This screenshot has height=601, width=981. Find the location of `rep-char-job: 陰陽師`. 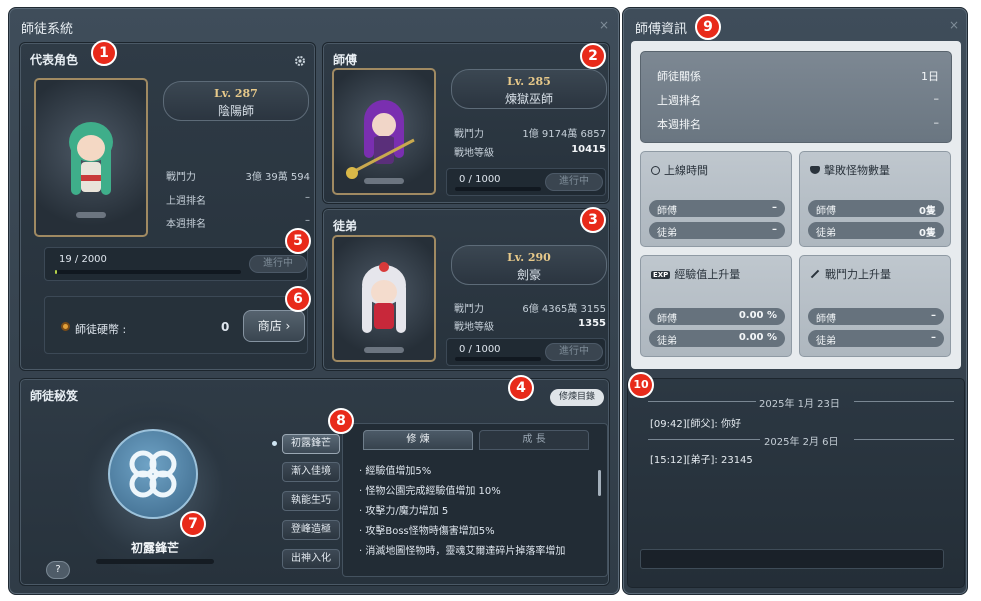

rep-char-job: 陰陽師 is located at coordinates (235, 111).